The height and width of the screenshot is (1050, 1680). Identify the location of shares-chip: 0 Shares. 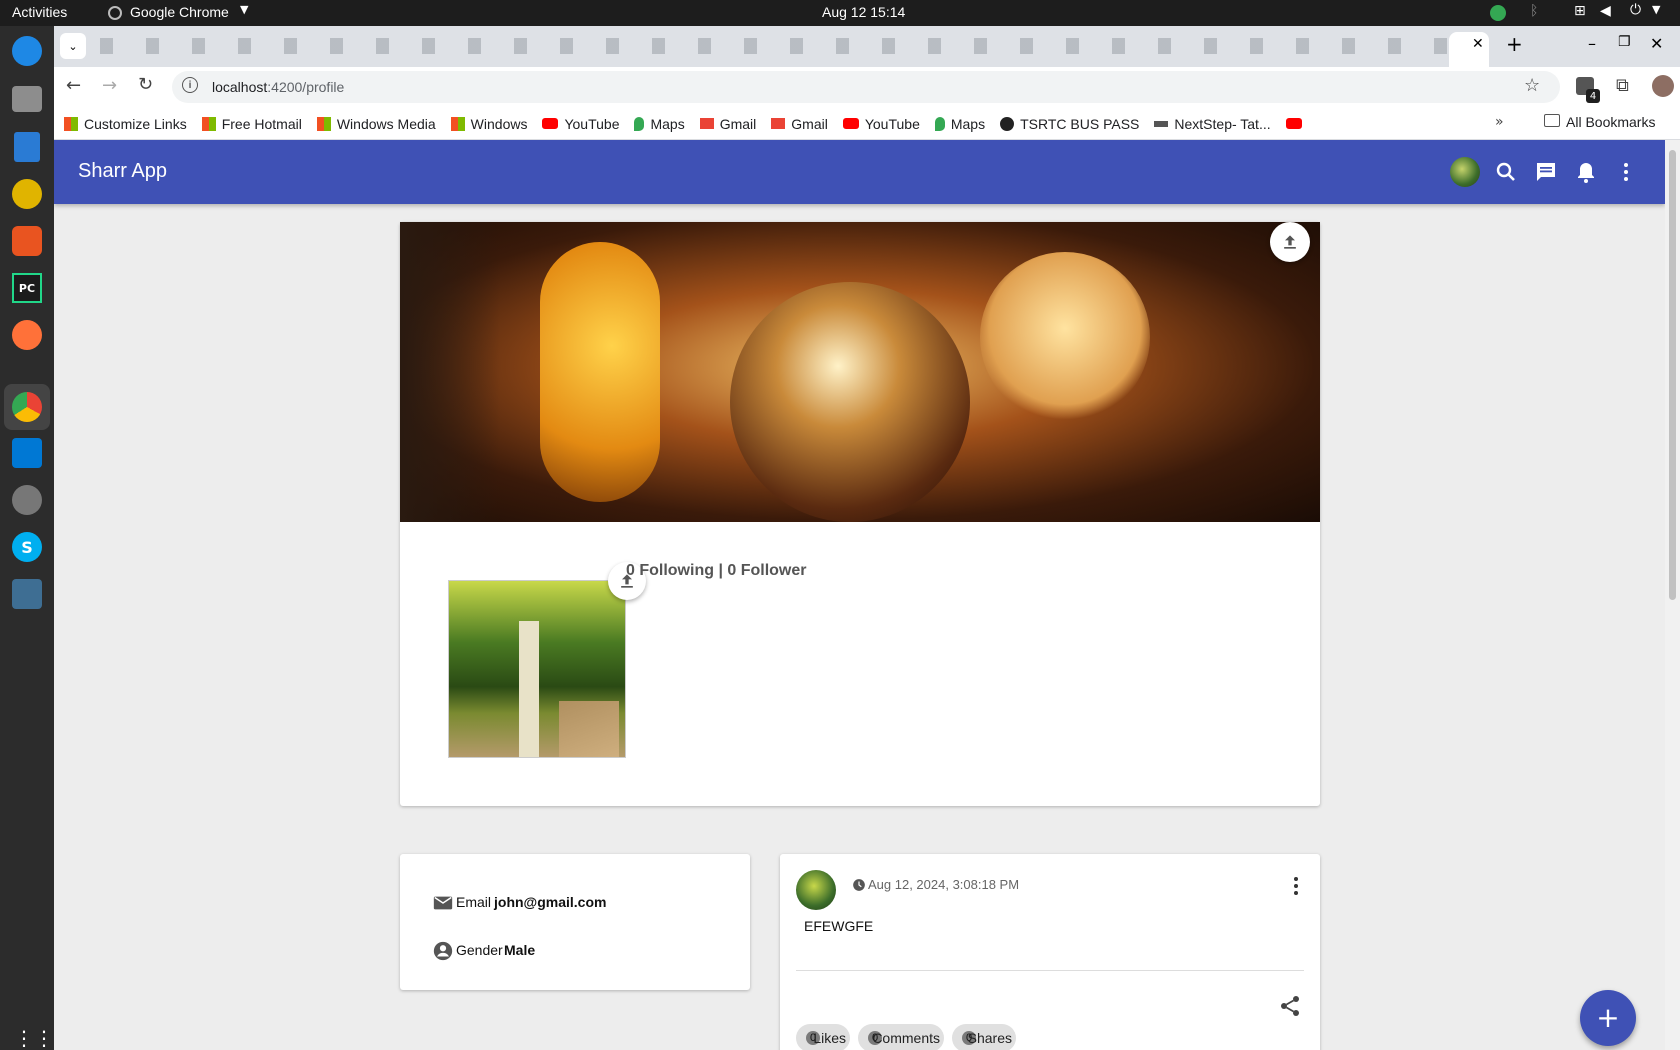
(984, 1037).